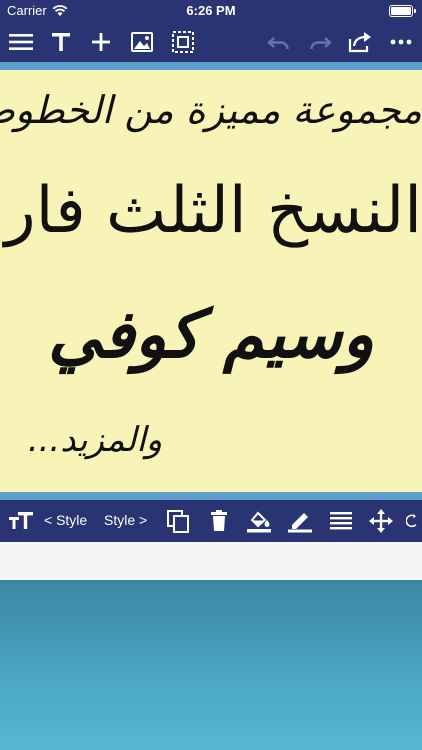  Describe the element at coordinates (211, 42) in the screenshot. I see `top-toolbar` at that location.